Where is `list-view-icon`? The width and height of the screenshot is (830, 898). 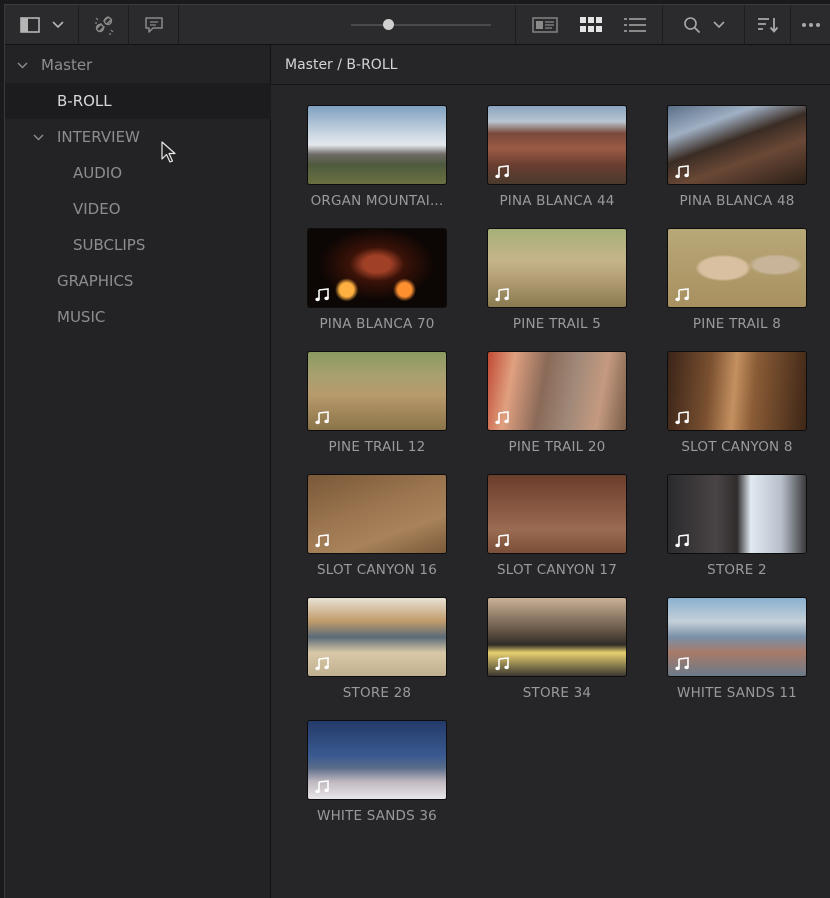
list-view-icon is located at coordinates (635, 25).